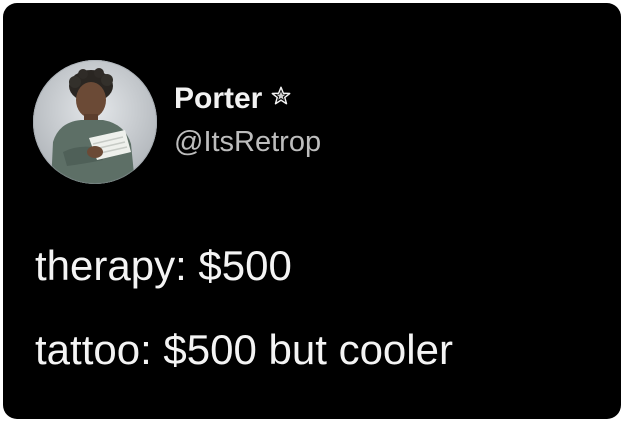 Image resolution: width=624 pixels, height=422 pixels. I want to click on display-name: Porter, so click(233, 99).